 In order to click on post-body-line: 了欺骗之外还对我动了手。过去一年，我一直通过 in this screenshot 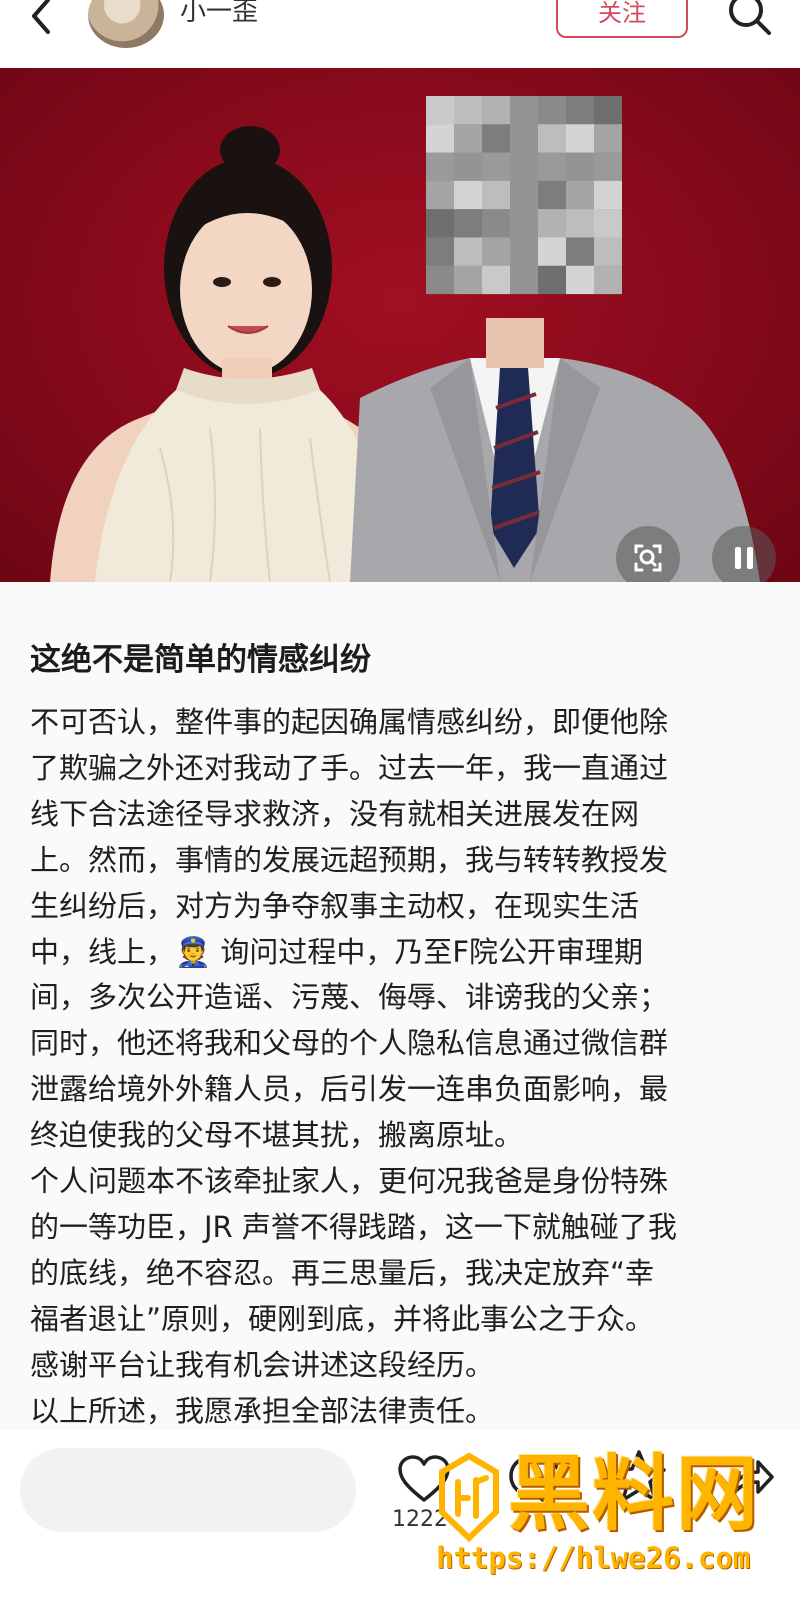, I will do `click(349, 767)`.